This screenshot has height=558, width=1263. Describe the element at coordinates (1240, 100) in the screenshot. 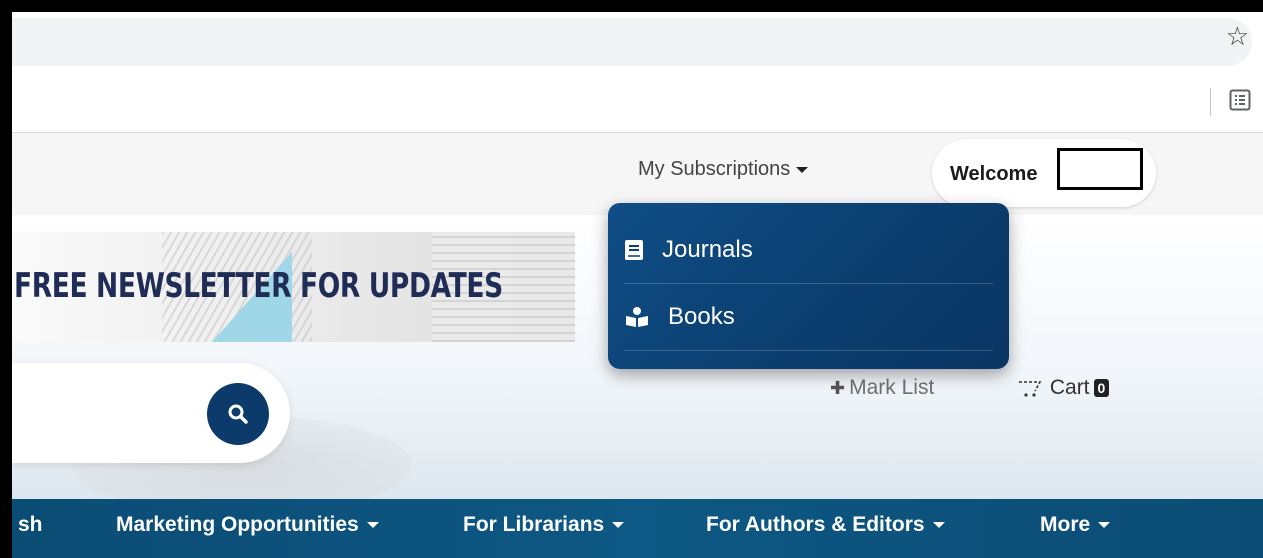

I see `reading-list-icon` at that location.